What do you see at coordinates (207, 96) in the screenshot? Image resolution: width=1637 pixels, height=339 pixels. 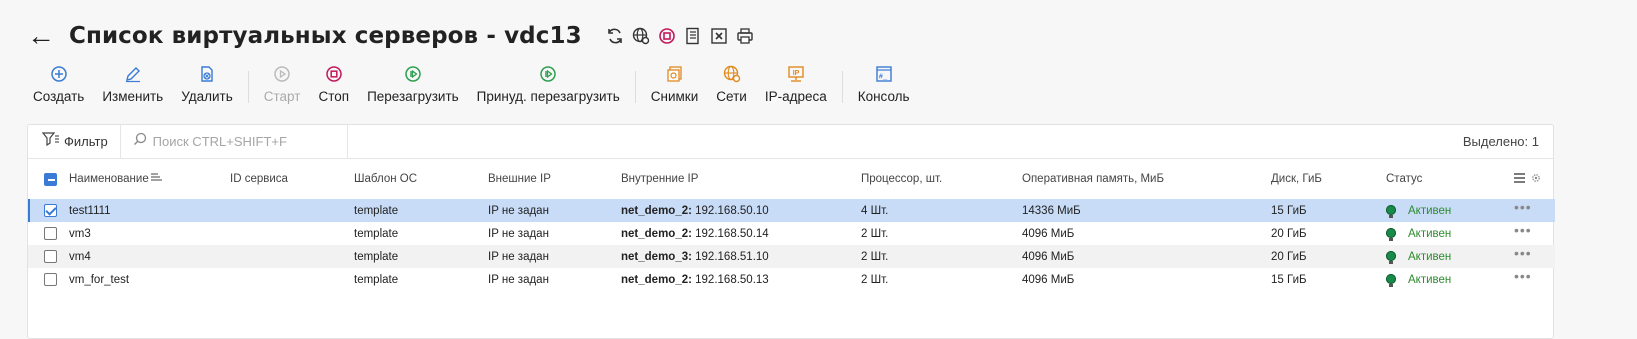 I see `delete-button-label: Удалить` at bounding box center [207, 96].